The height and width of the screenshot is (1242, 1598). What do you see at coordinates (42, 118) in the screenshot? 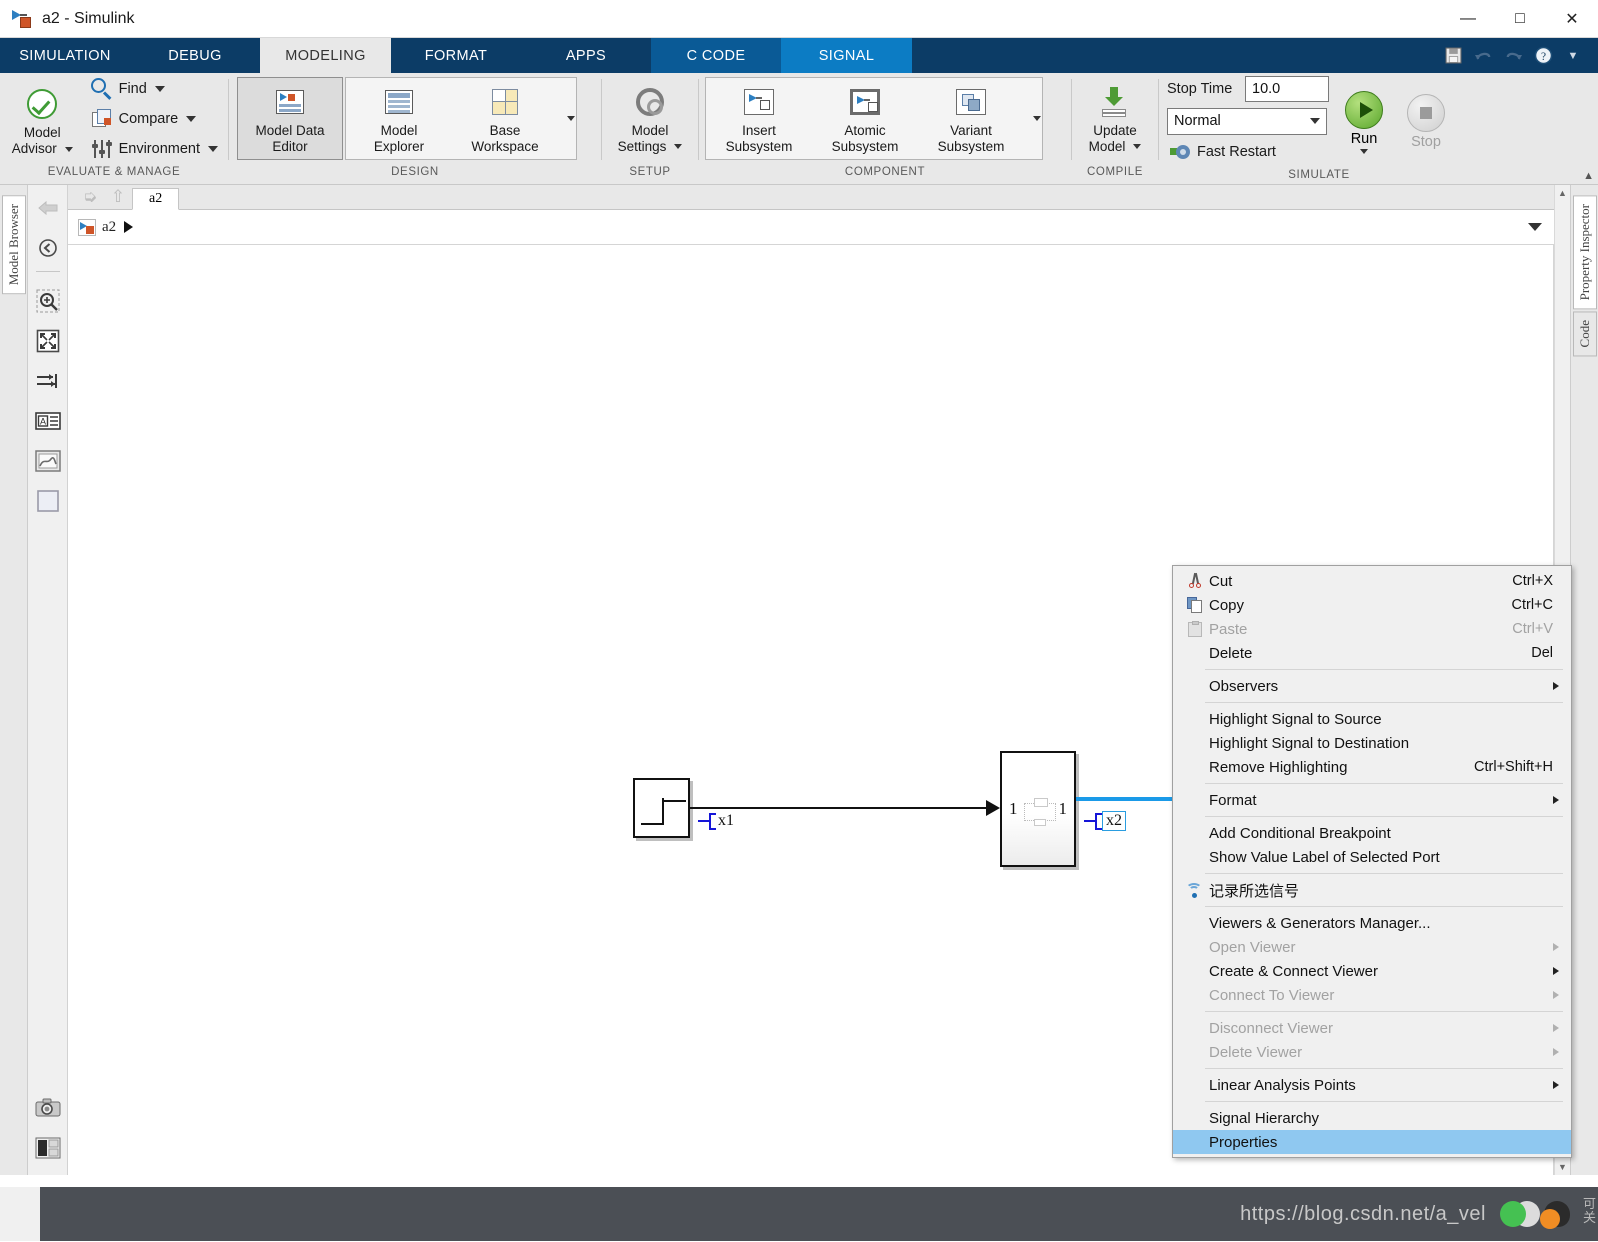
I see `model-advisor-button: Model Advisor` at bounding box center [42, 118].